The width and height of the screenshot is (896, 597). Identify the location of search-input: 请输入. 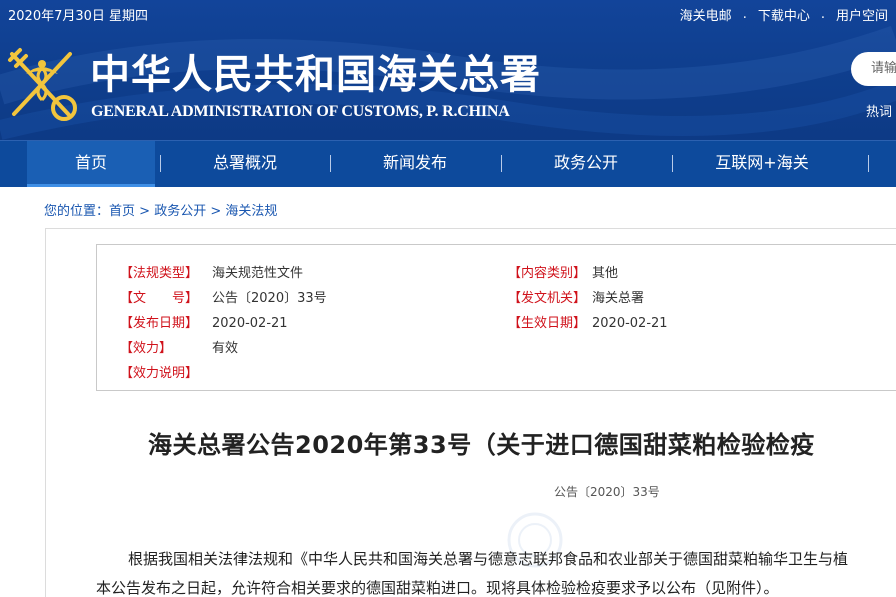
(873, 69).